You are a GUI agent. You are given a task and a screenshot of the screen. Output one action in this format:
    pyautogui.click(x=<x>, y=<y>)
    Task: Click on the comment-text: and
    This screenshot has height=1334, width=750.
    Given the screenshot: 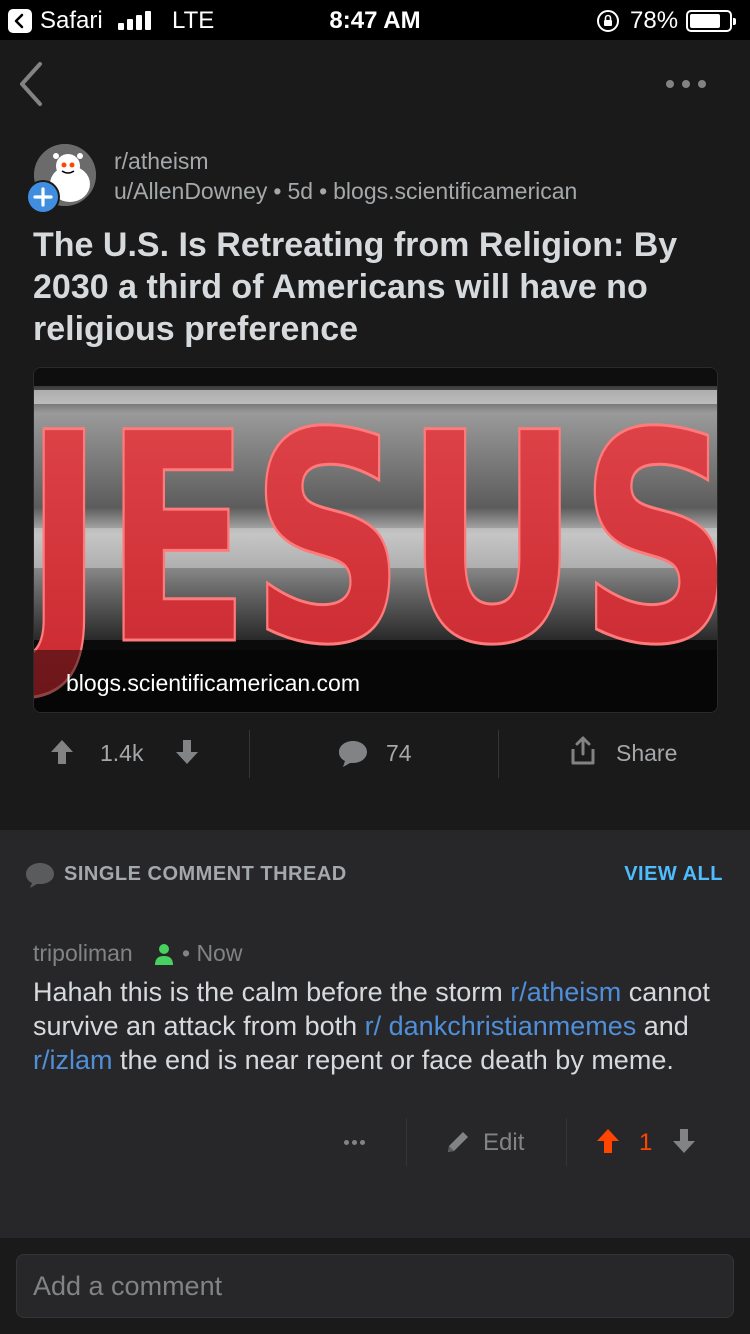 What is the action you would take?
    pyautogui.click(x=662, y=1026)
    